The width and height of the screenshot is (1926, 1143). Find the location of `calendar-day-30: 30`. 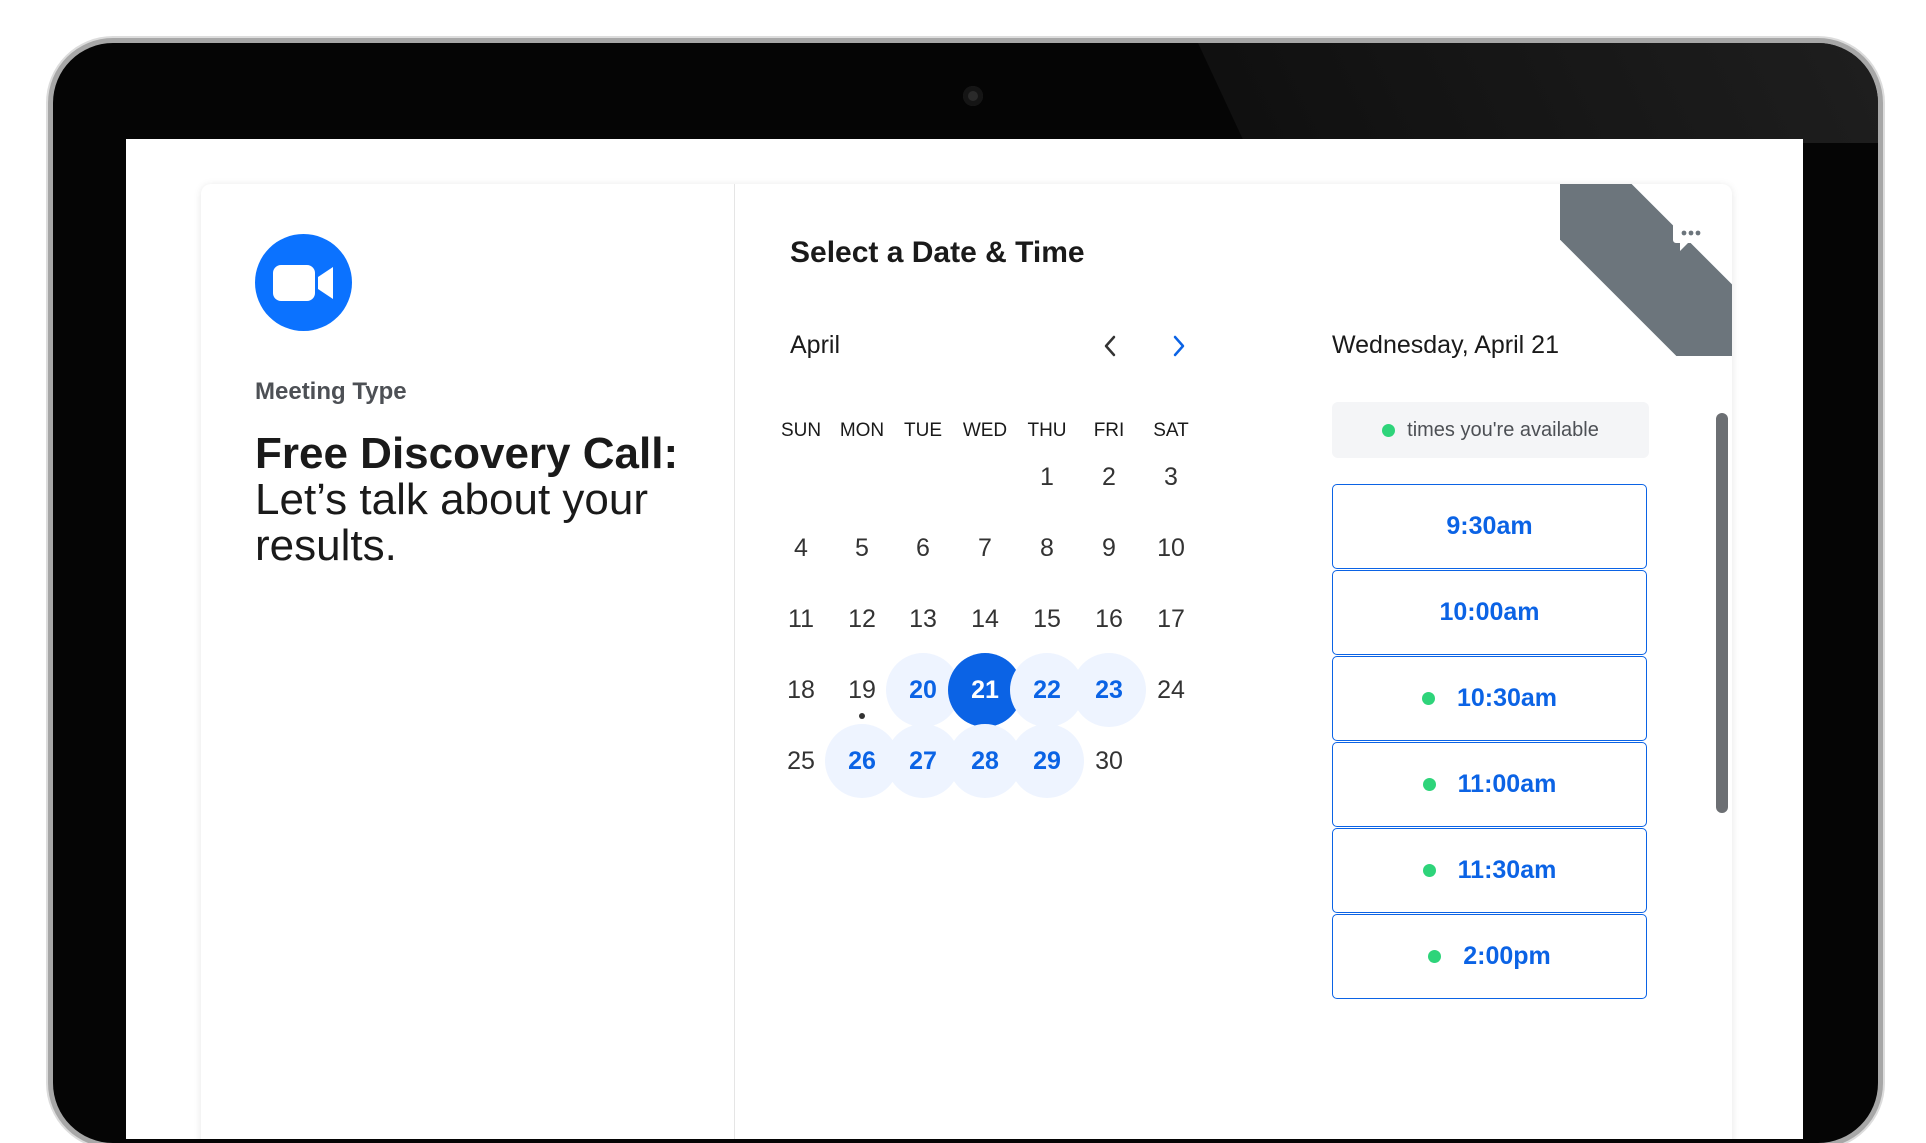

calendar-day-30: 30 is located at coordinates (1109, 761).